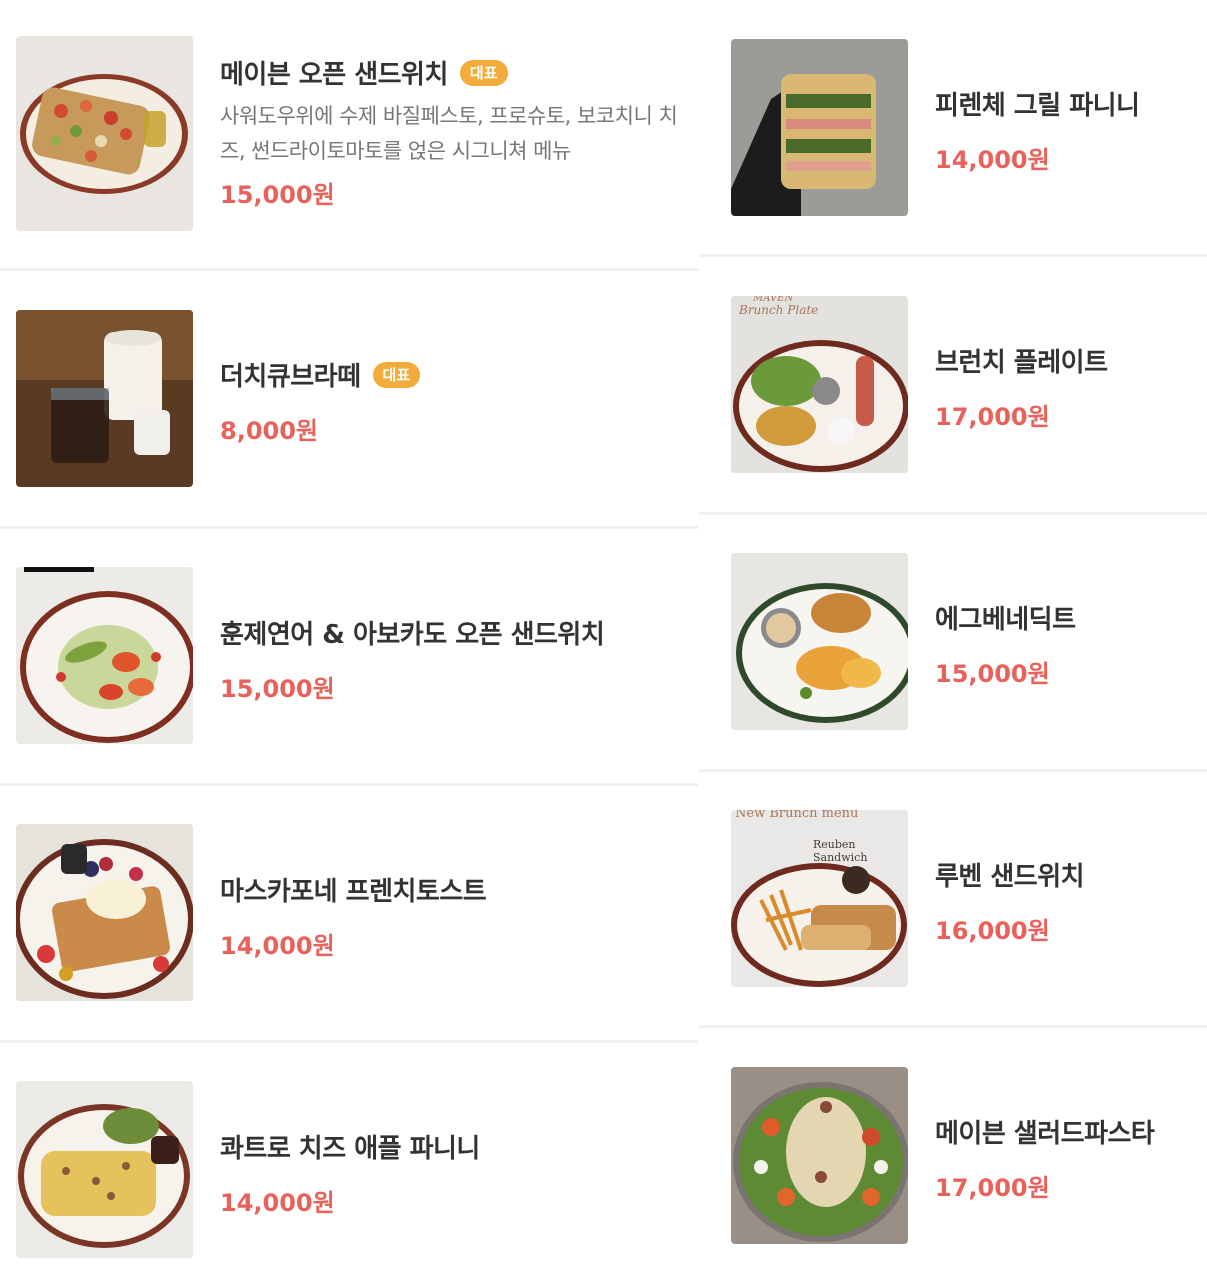  I want to click on menu-item-name: 루벤 샌드위치, so click(1010, 877).